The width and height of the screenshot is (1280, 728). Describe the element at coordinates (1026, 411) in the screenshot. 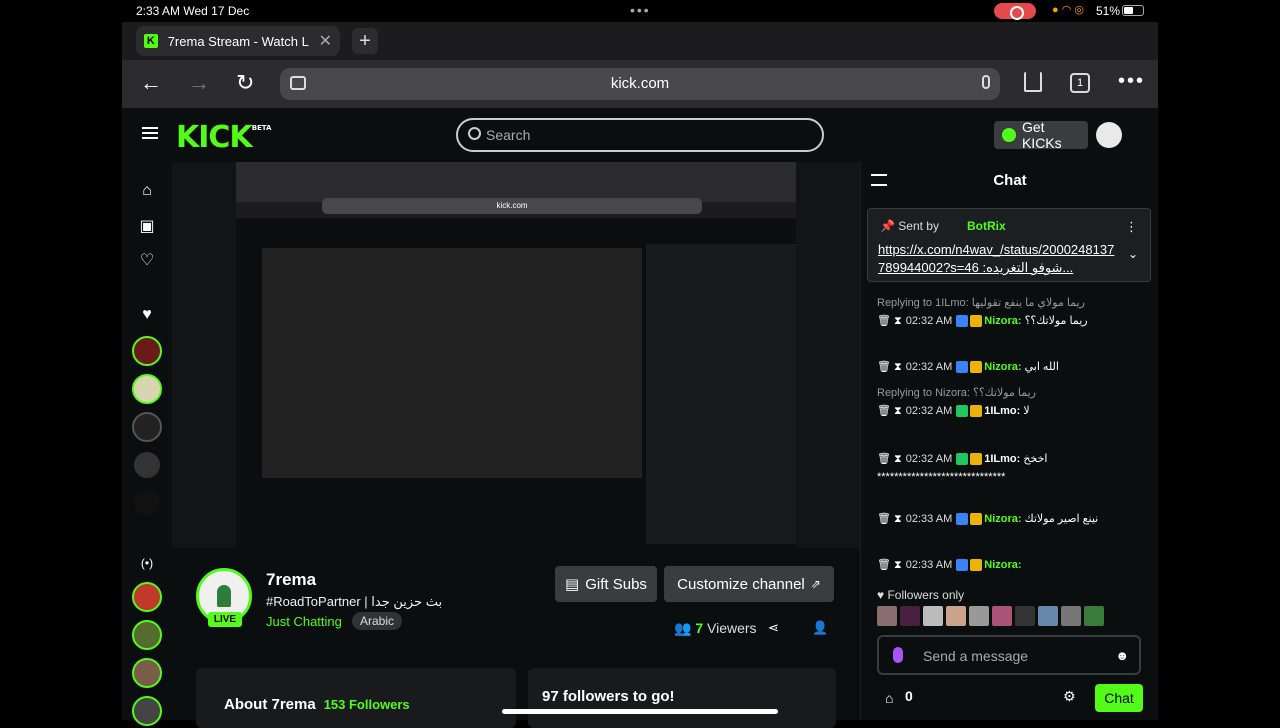

I see `message-text: لا` at that location.